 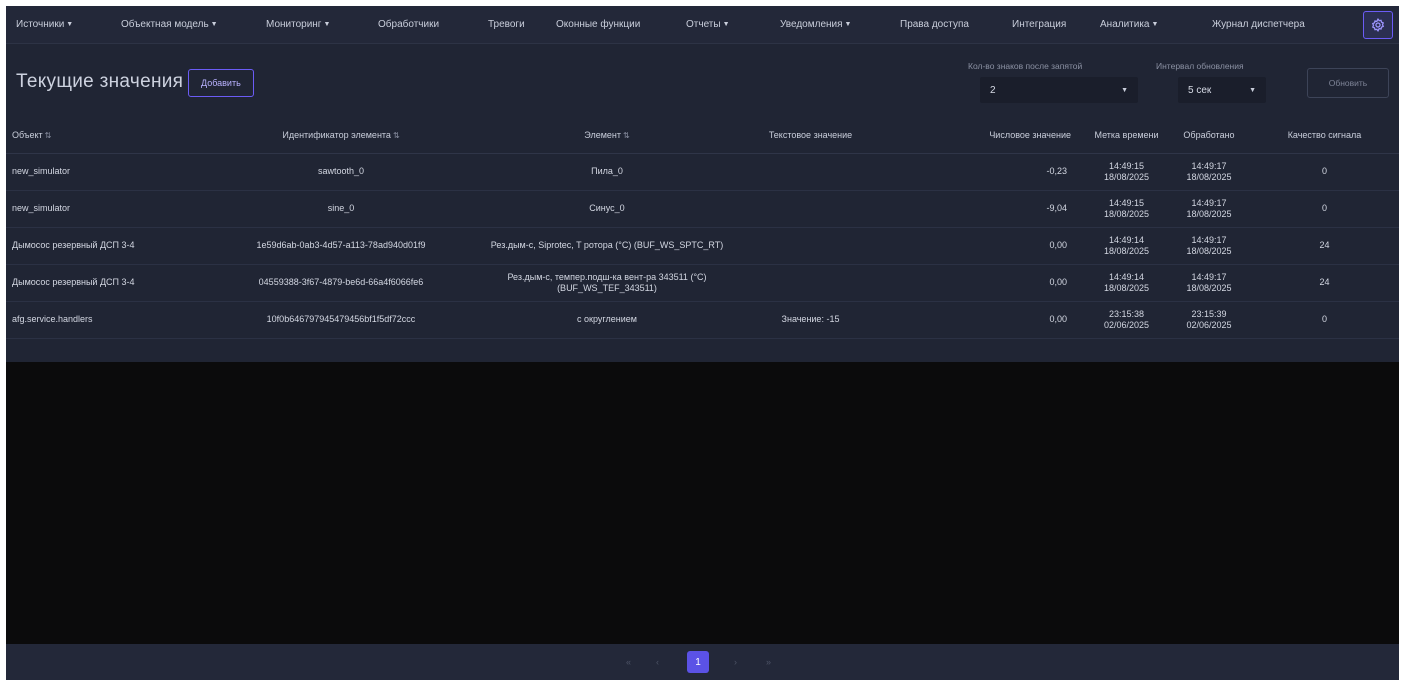 What do you see at coordinates (1209, 276) in the screenshot?
I see `processed-time: 14:49:17` at bounding box center [1209, 276].